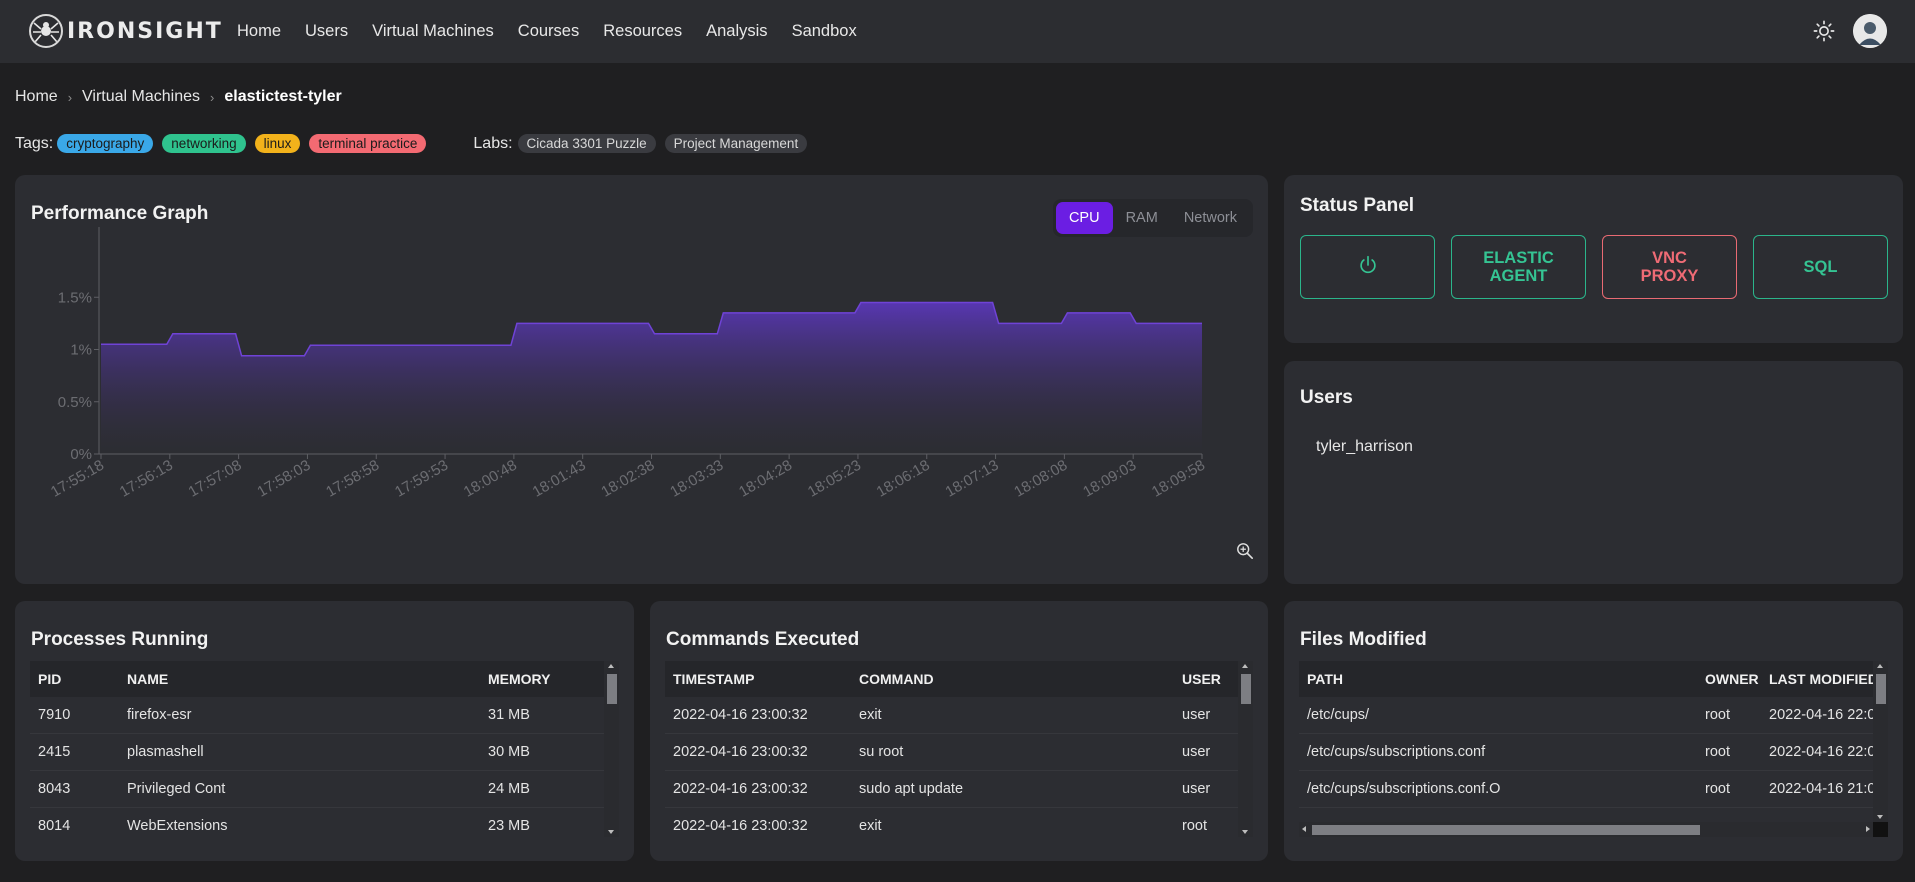  Describe the element at coordinates (1821, 789) in the screenshot. I see `modified-cell: 2022-04-16 21:0` at that location.